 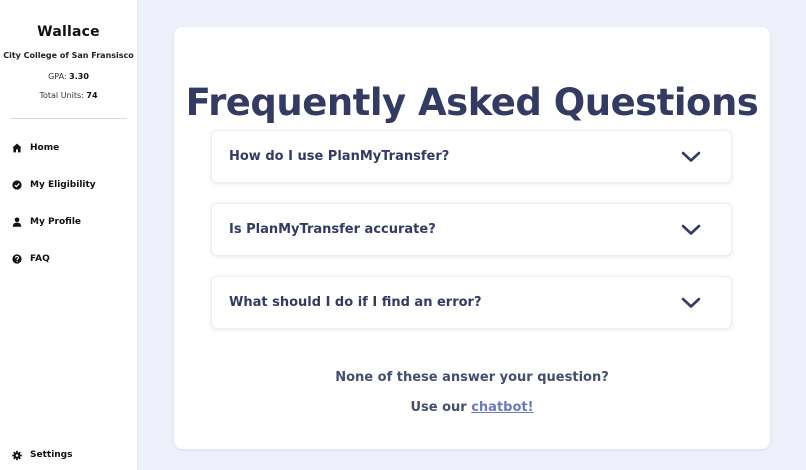 What do you see at coordinates (472, 377) in the screenshot?
I see `footer-question: None of these answer your question?` at bounding box center [472, 377].